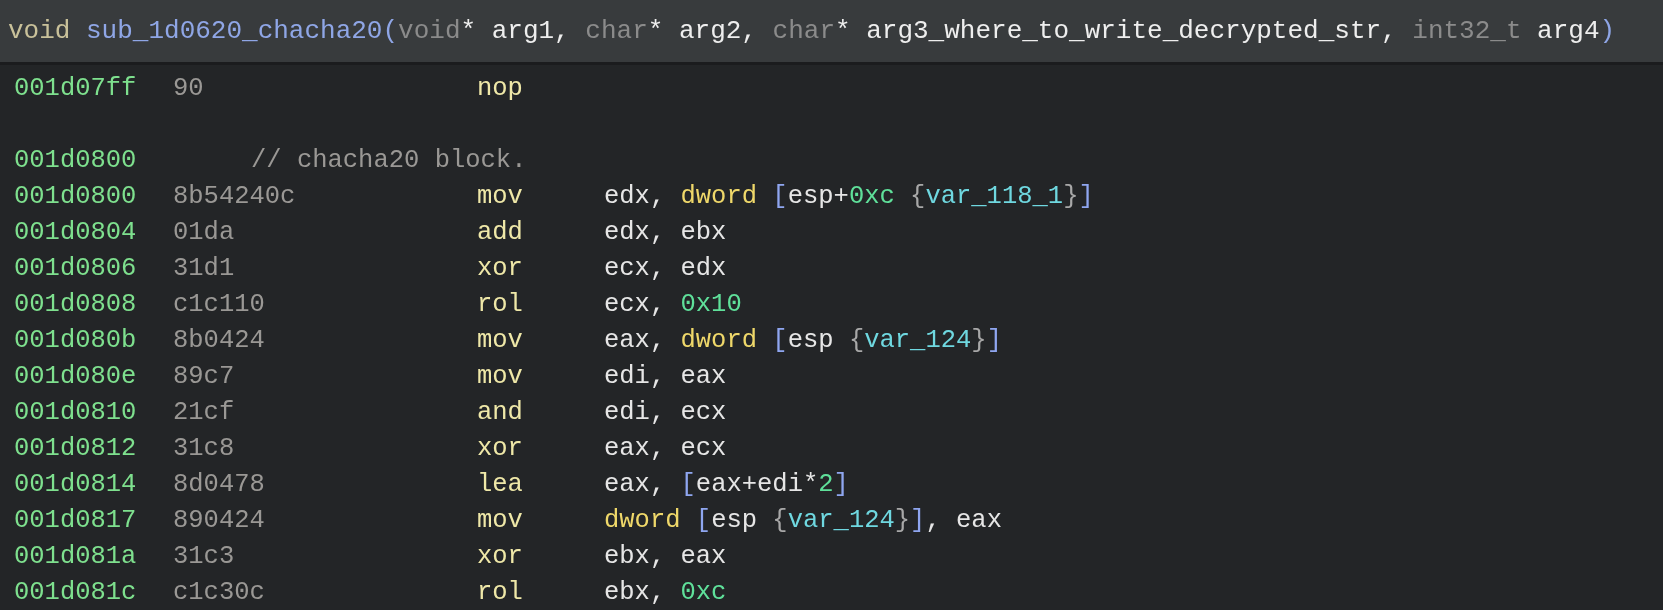 The image size is (1663, 610). Describe the element at coordinates (849, 196) in the screenshot. I see `operands: edx, dword [esp+0xc {var_118_1}]` at that location.